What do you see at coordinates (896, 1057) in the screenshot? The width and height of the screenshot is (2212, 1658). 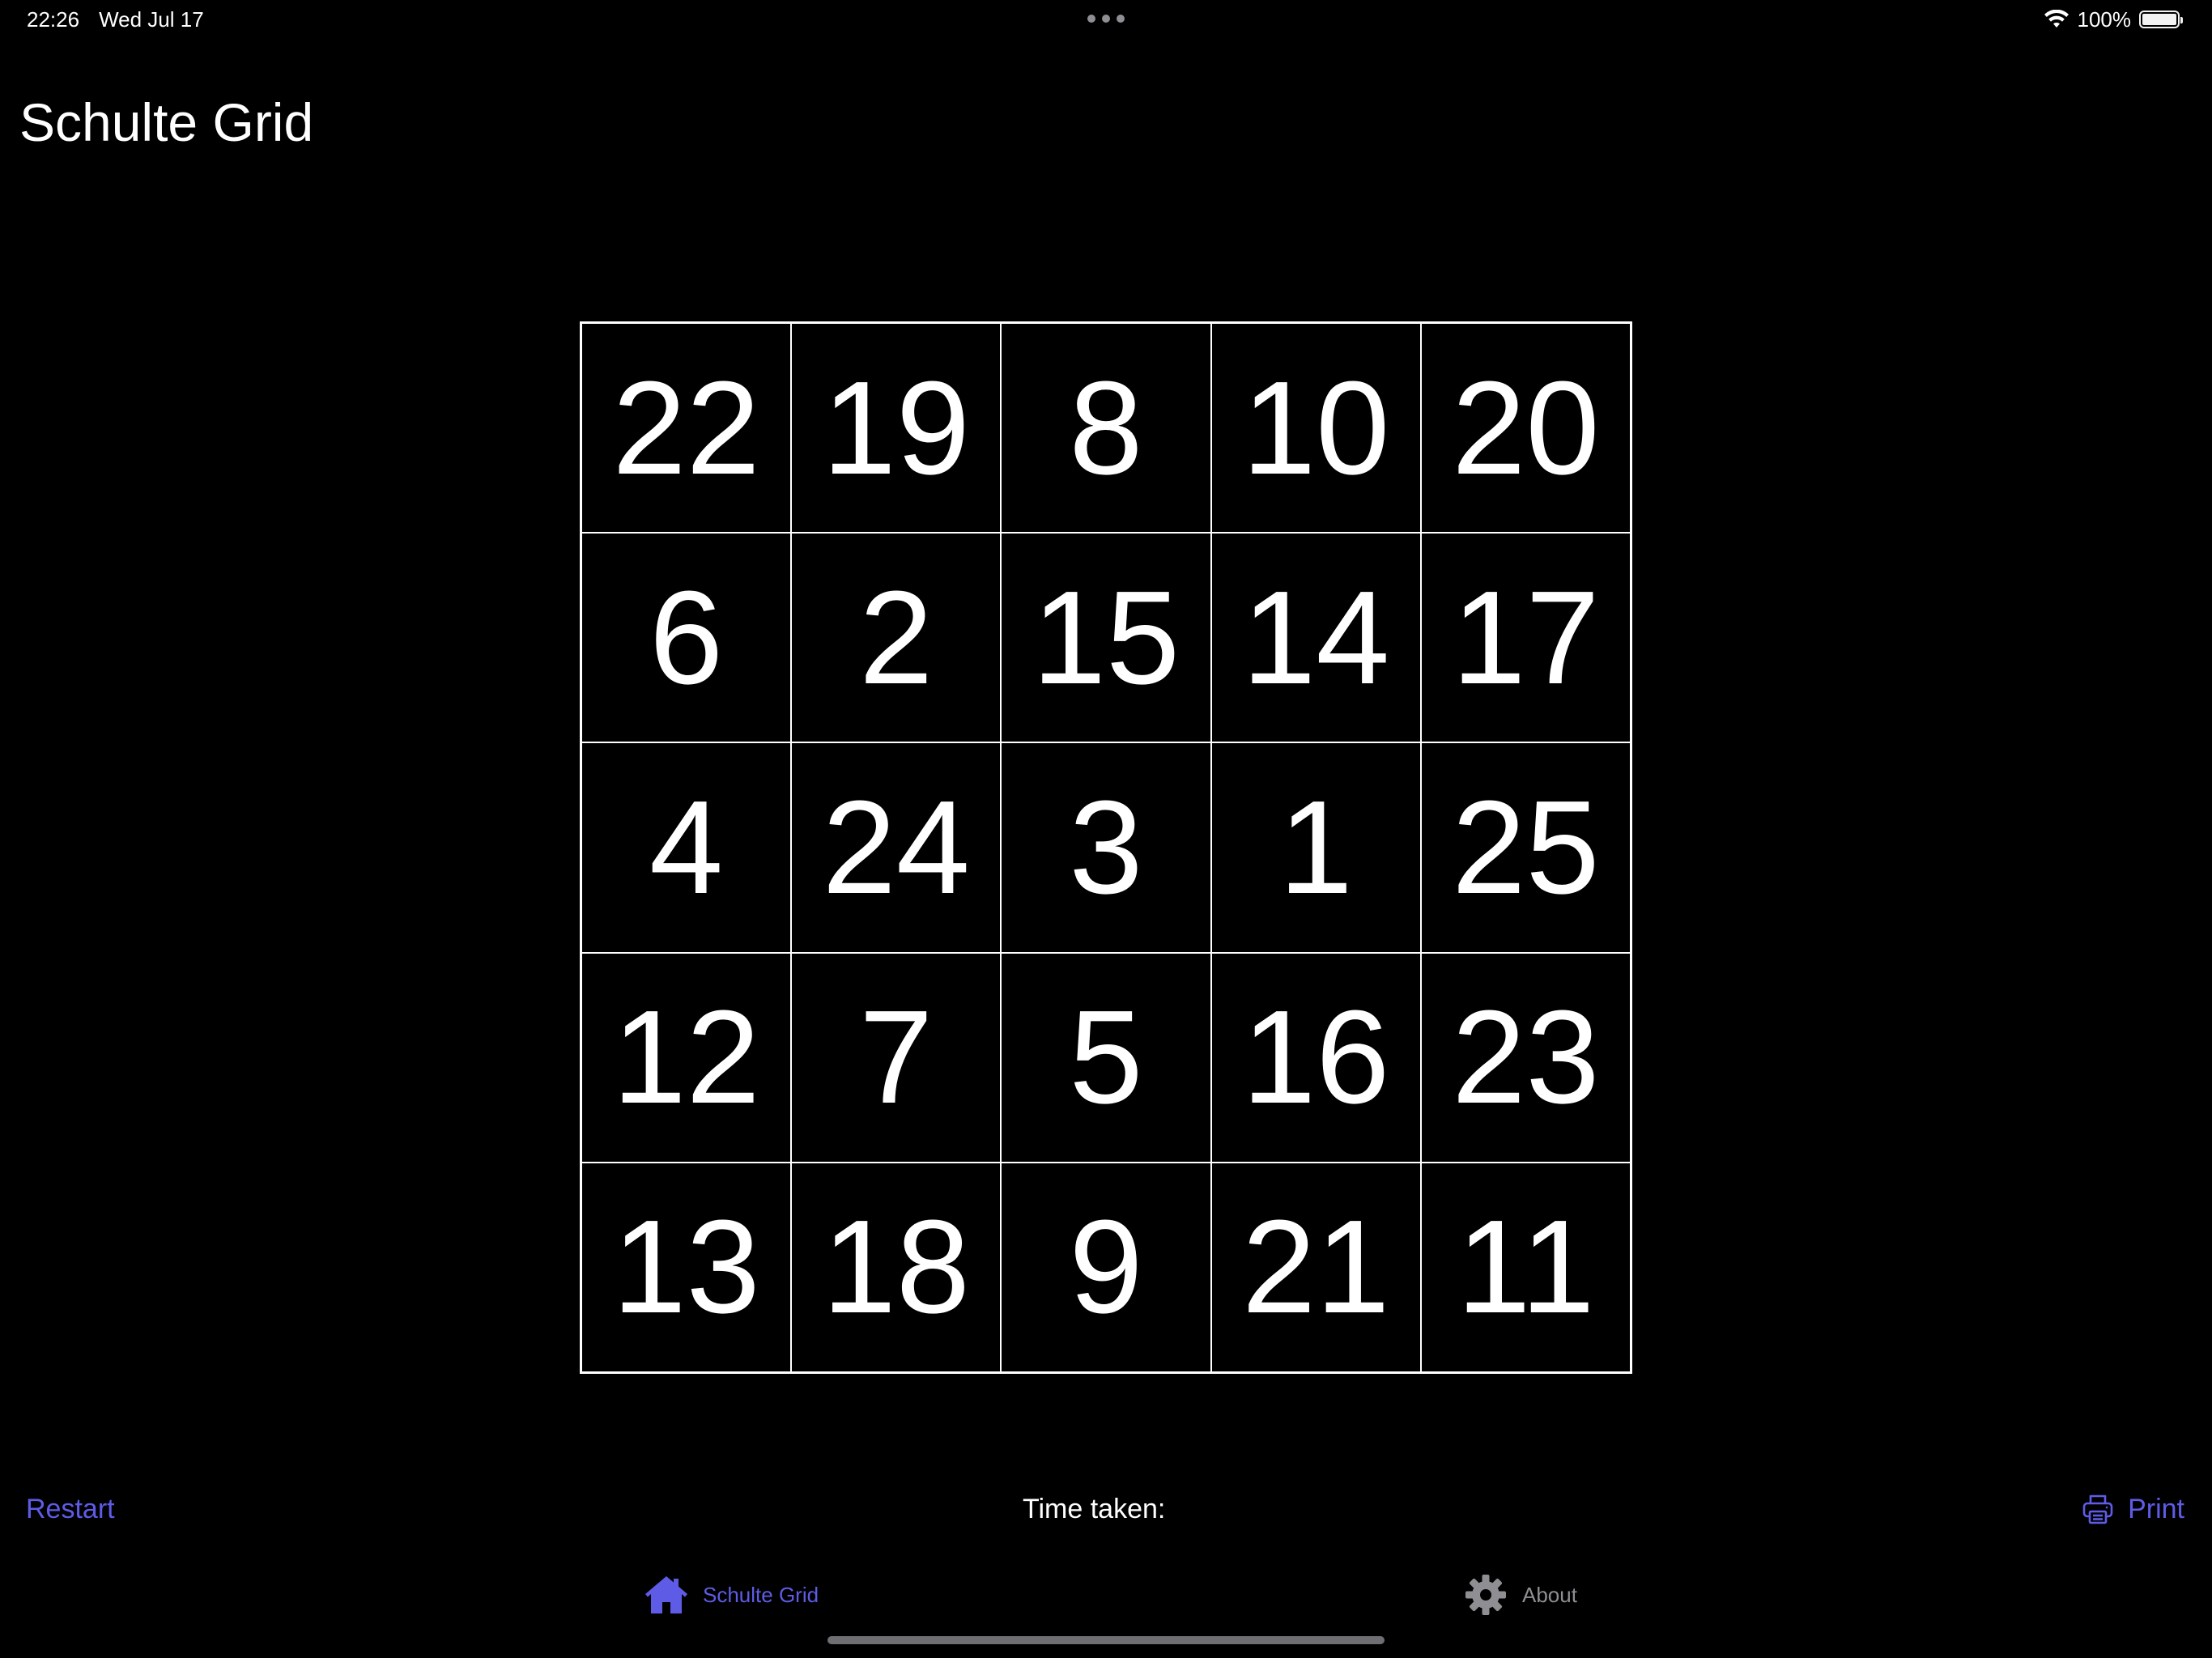 I see `grid-cell: 7` at bounding box center [896, 1057].